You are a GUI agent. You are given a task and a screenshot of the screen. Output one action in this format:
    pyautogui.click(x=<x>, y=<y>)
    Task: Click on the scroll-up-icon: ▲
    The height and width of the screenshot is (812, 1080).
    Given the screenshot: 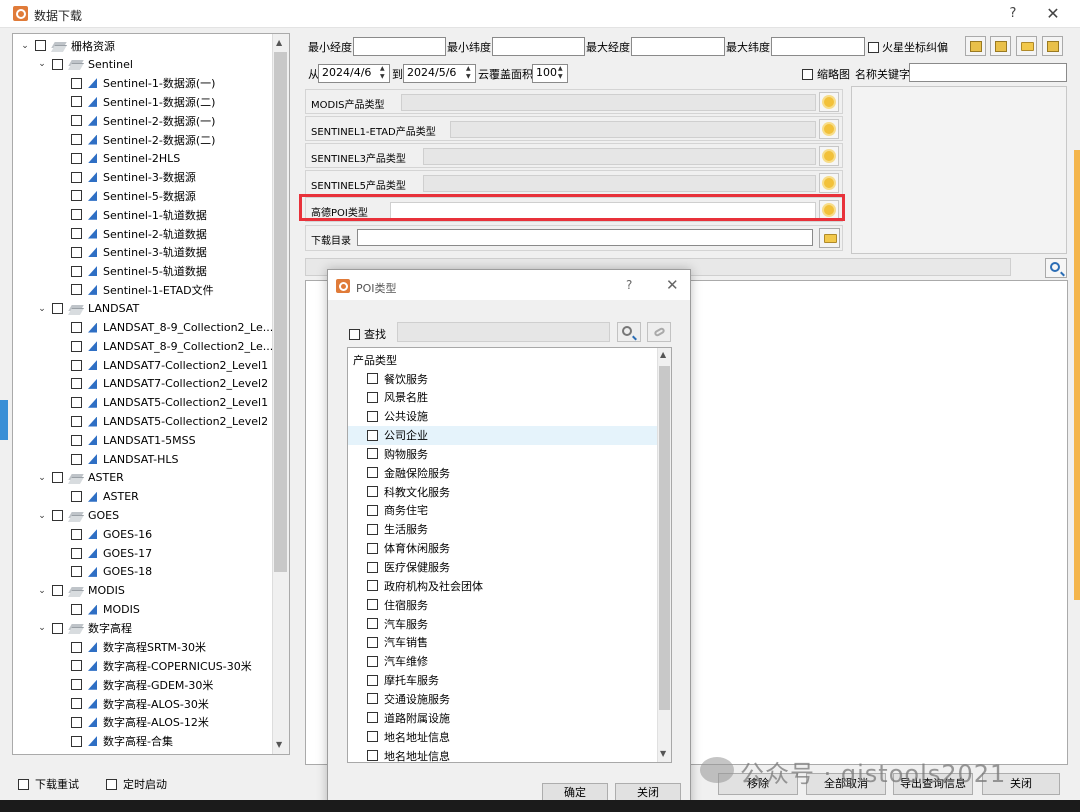 What is the action you would take?
    pyautogui.click(x=279, y=42)
    